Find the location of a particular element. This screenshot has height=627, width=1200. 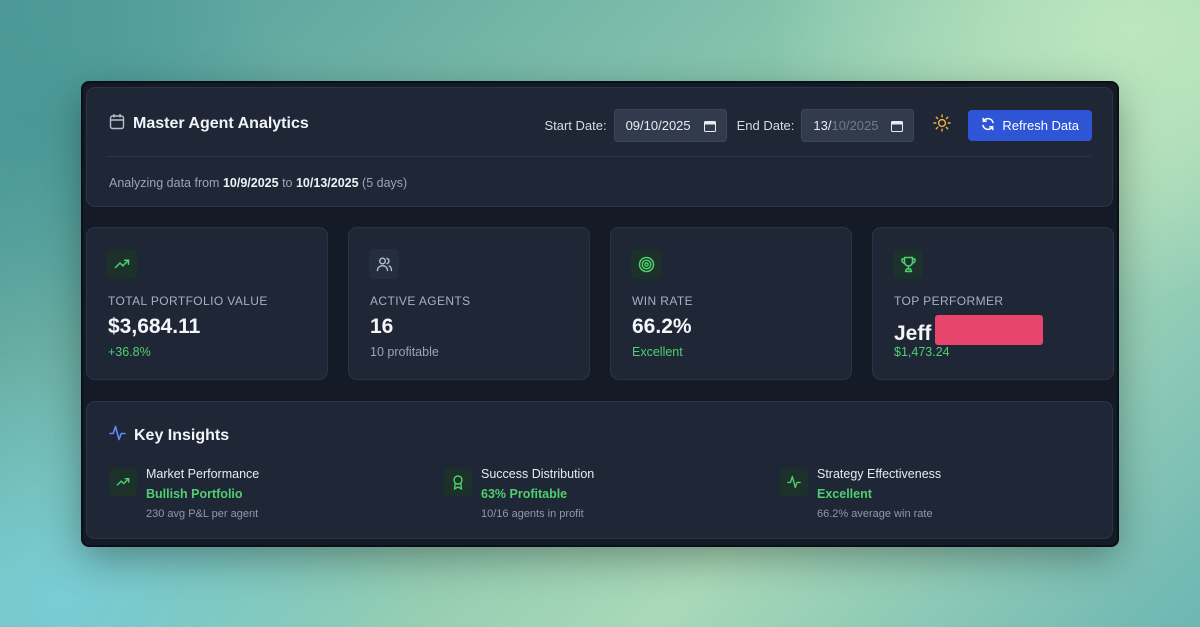

award-icon is located at coordinates (458, 482).